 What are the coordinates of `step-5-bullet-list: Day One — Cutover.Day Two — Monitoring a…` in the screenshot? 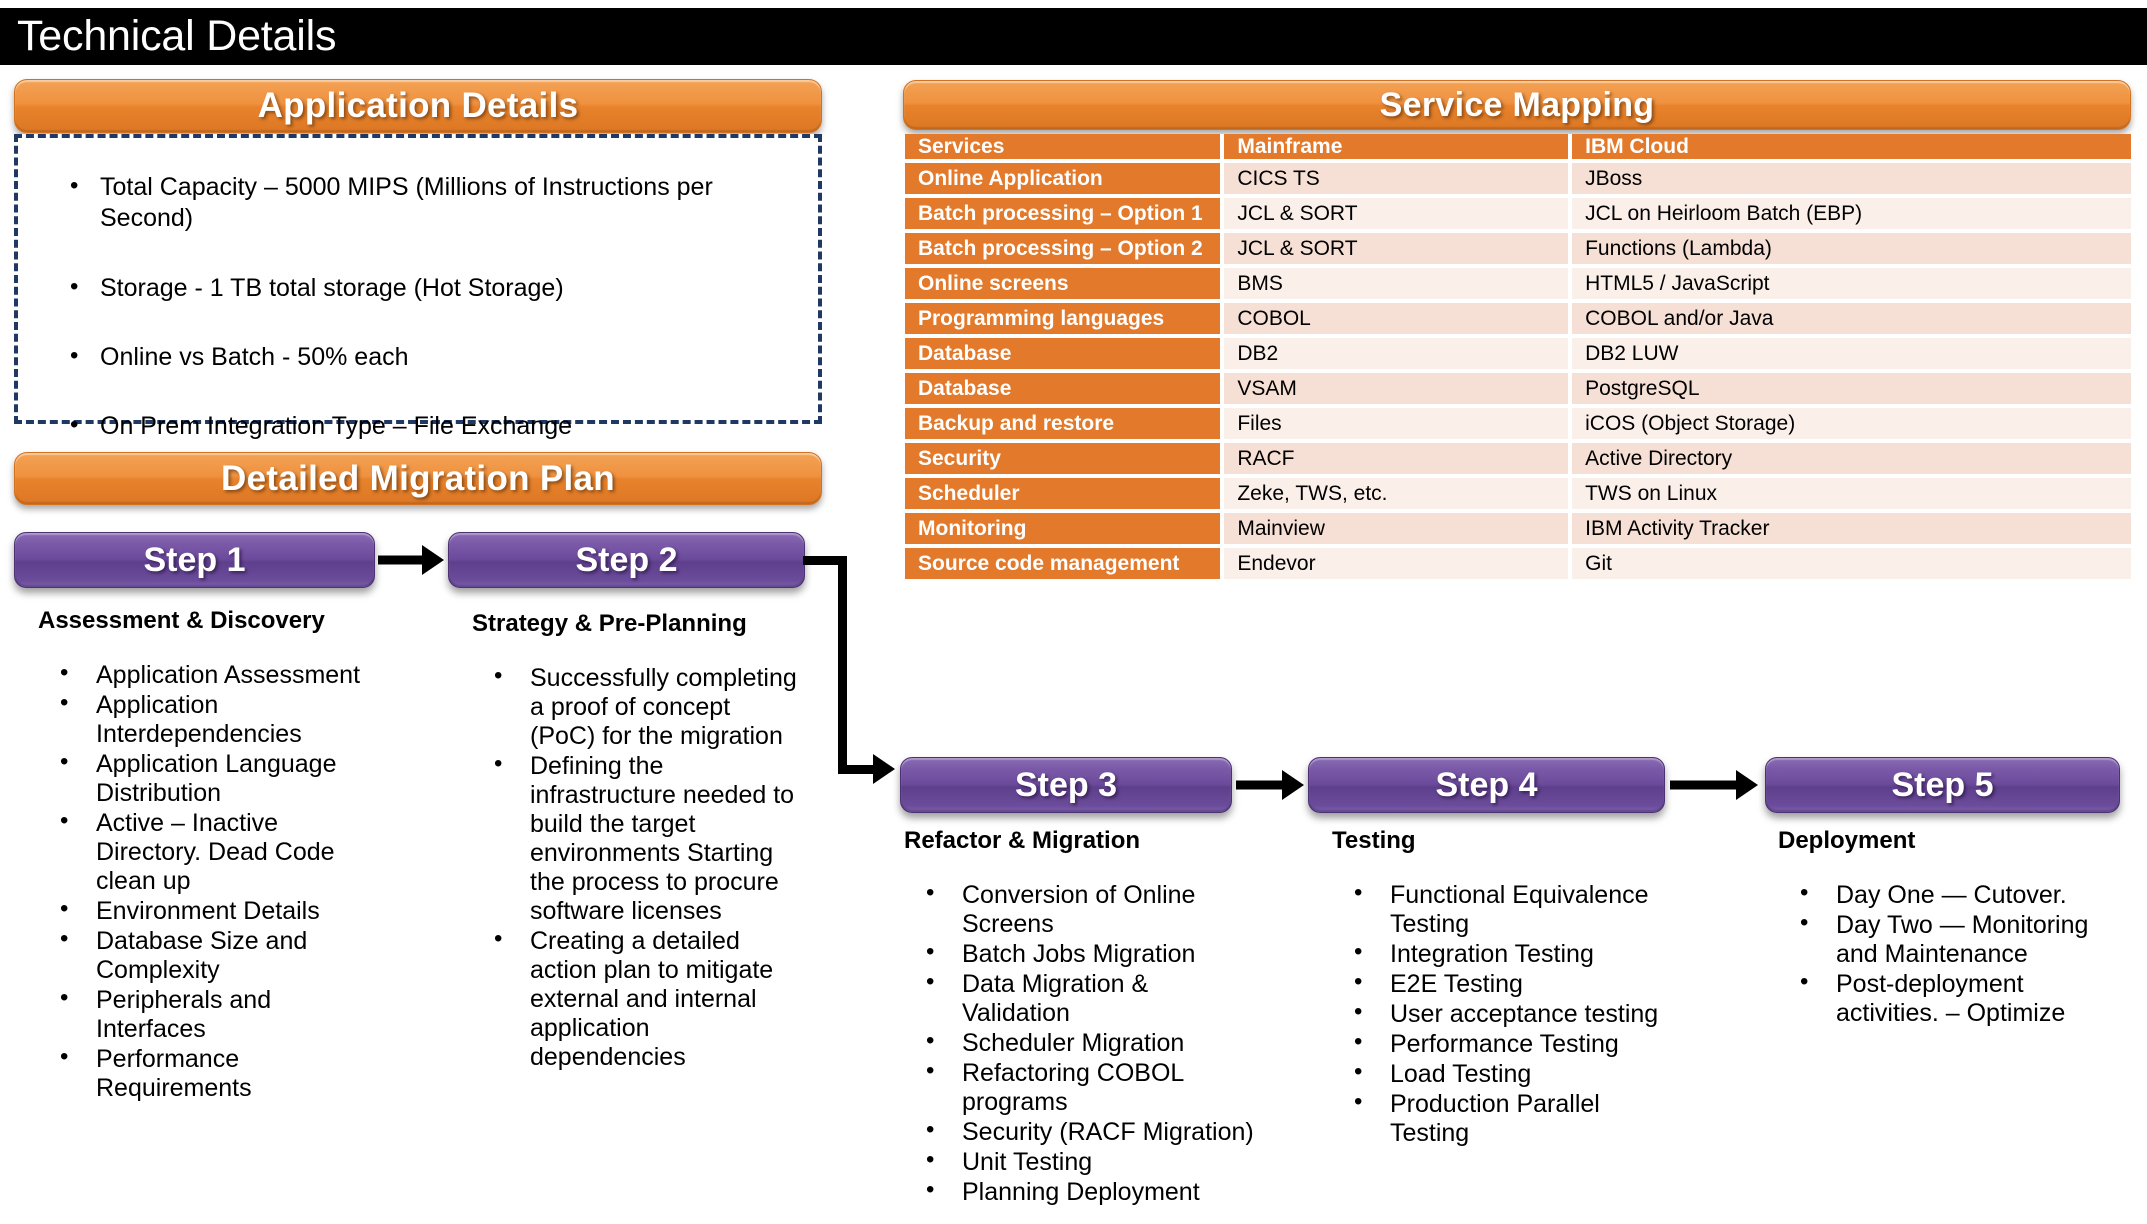 It's located at (1948, 953).